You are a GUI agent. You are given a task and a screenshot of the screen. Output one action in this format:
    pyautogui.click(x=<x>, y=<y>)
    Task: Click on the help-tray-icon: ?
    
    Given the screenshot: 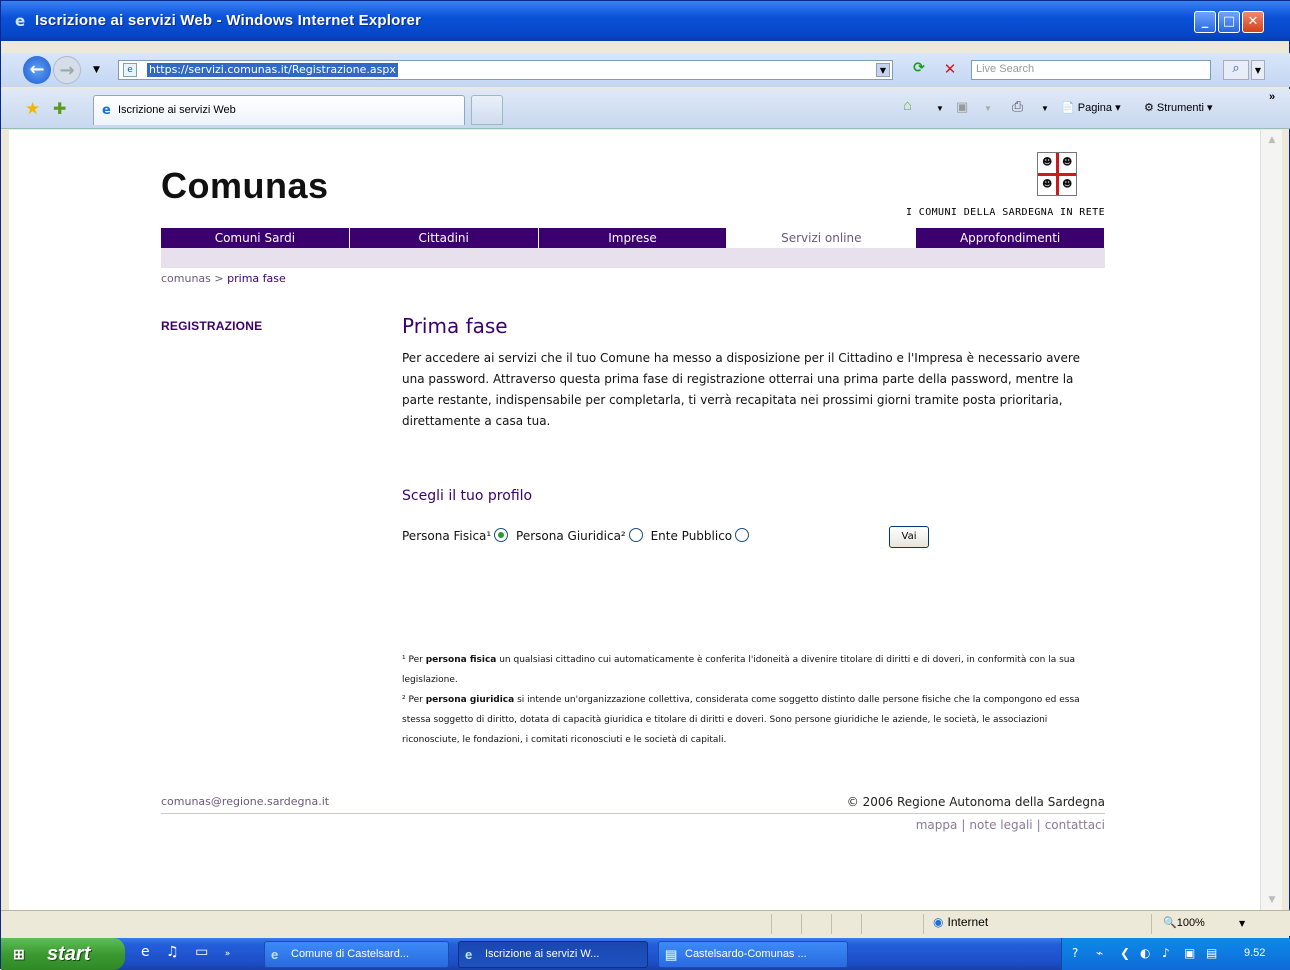 What is the action you would take?
    pyautogui.click(x=1075, y=953)
    